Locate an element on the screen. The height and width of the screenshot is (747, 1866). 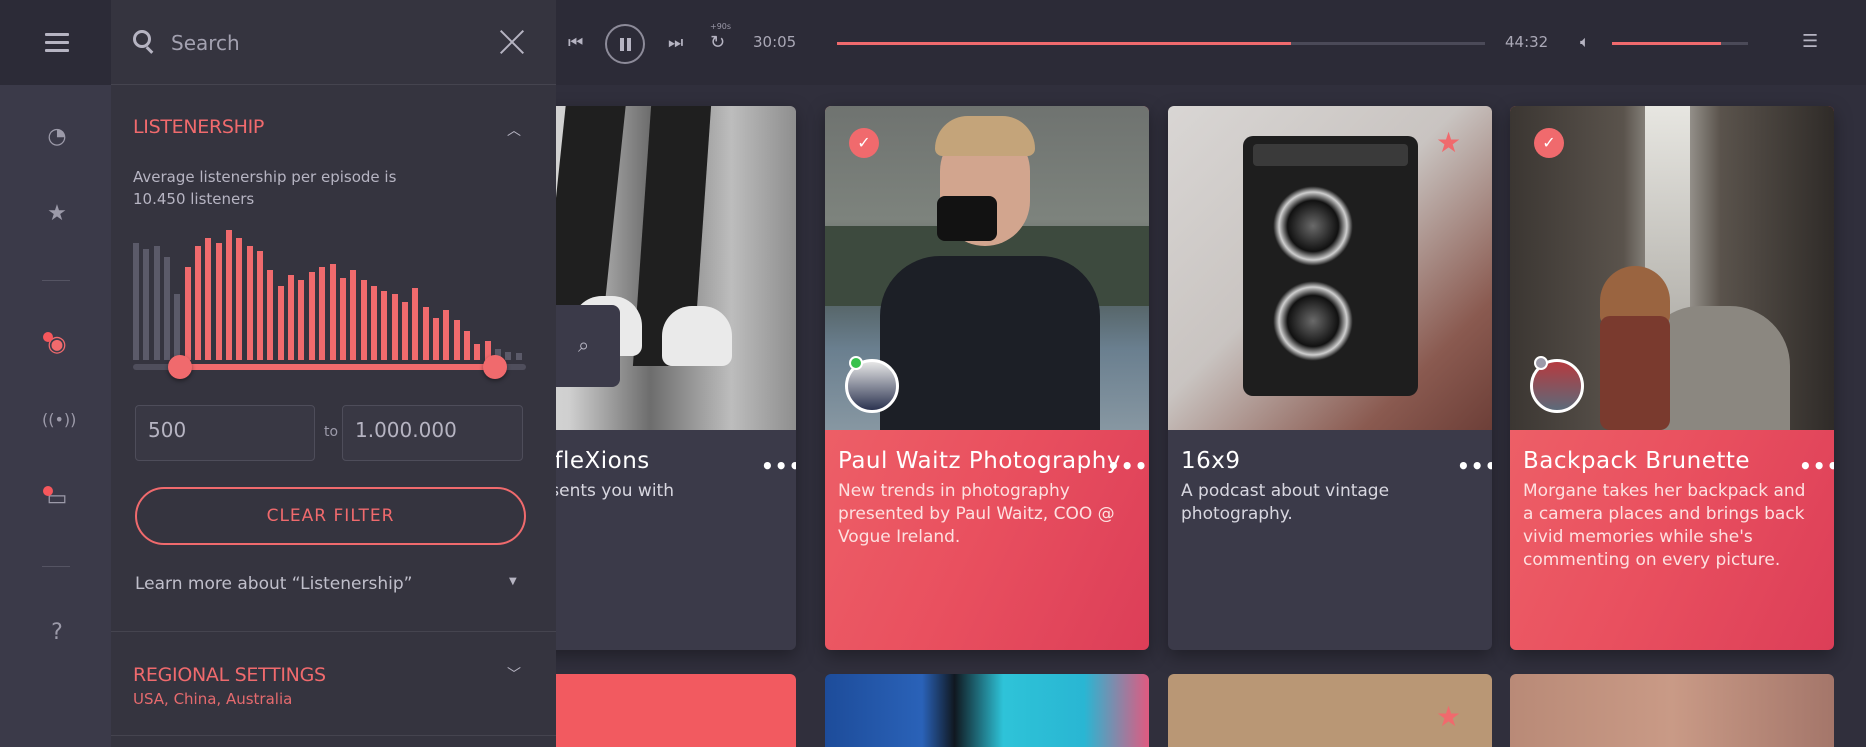
max-listeners-input: 1.000.000 is located at coordinates (432, 433).